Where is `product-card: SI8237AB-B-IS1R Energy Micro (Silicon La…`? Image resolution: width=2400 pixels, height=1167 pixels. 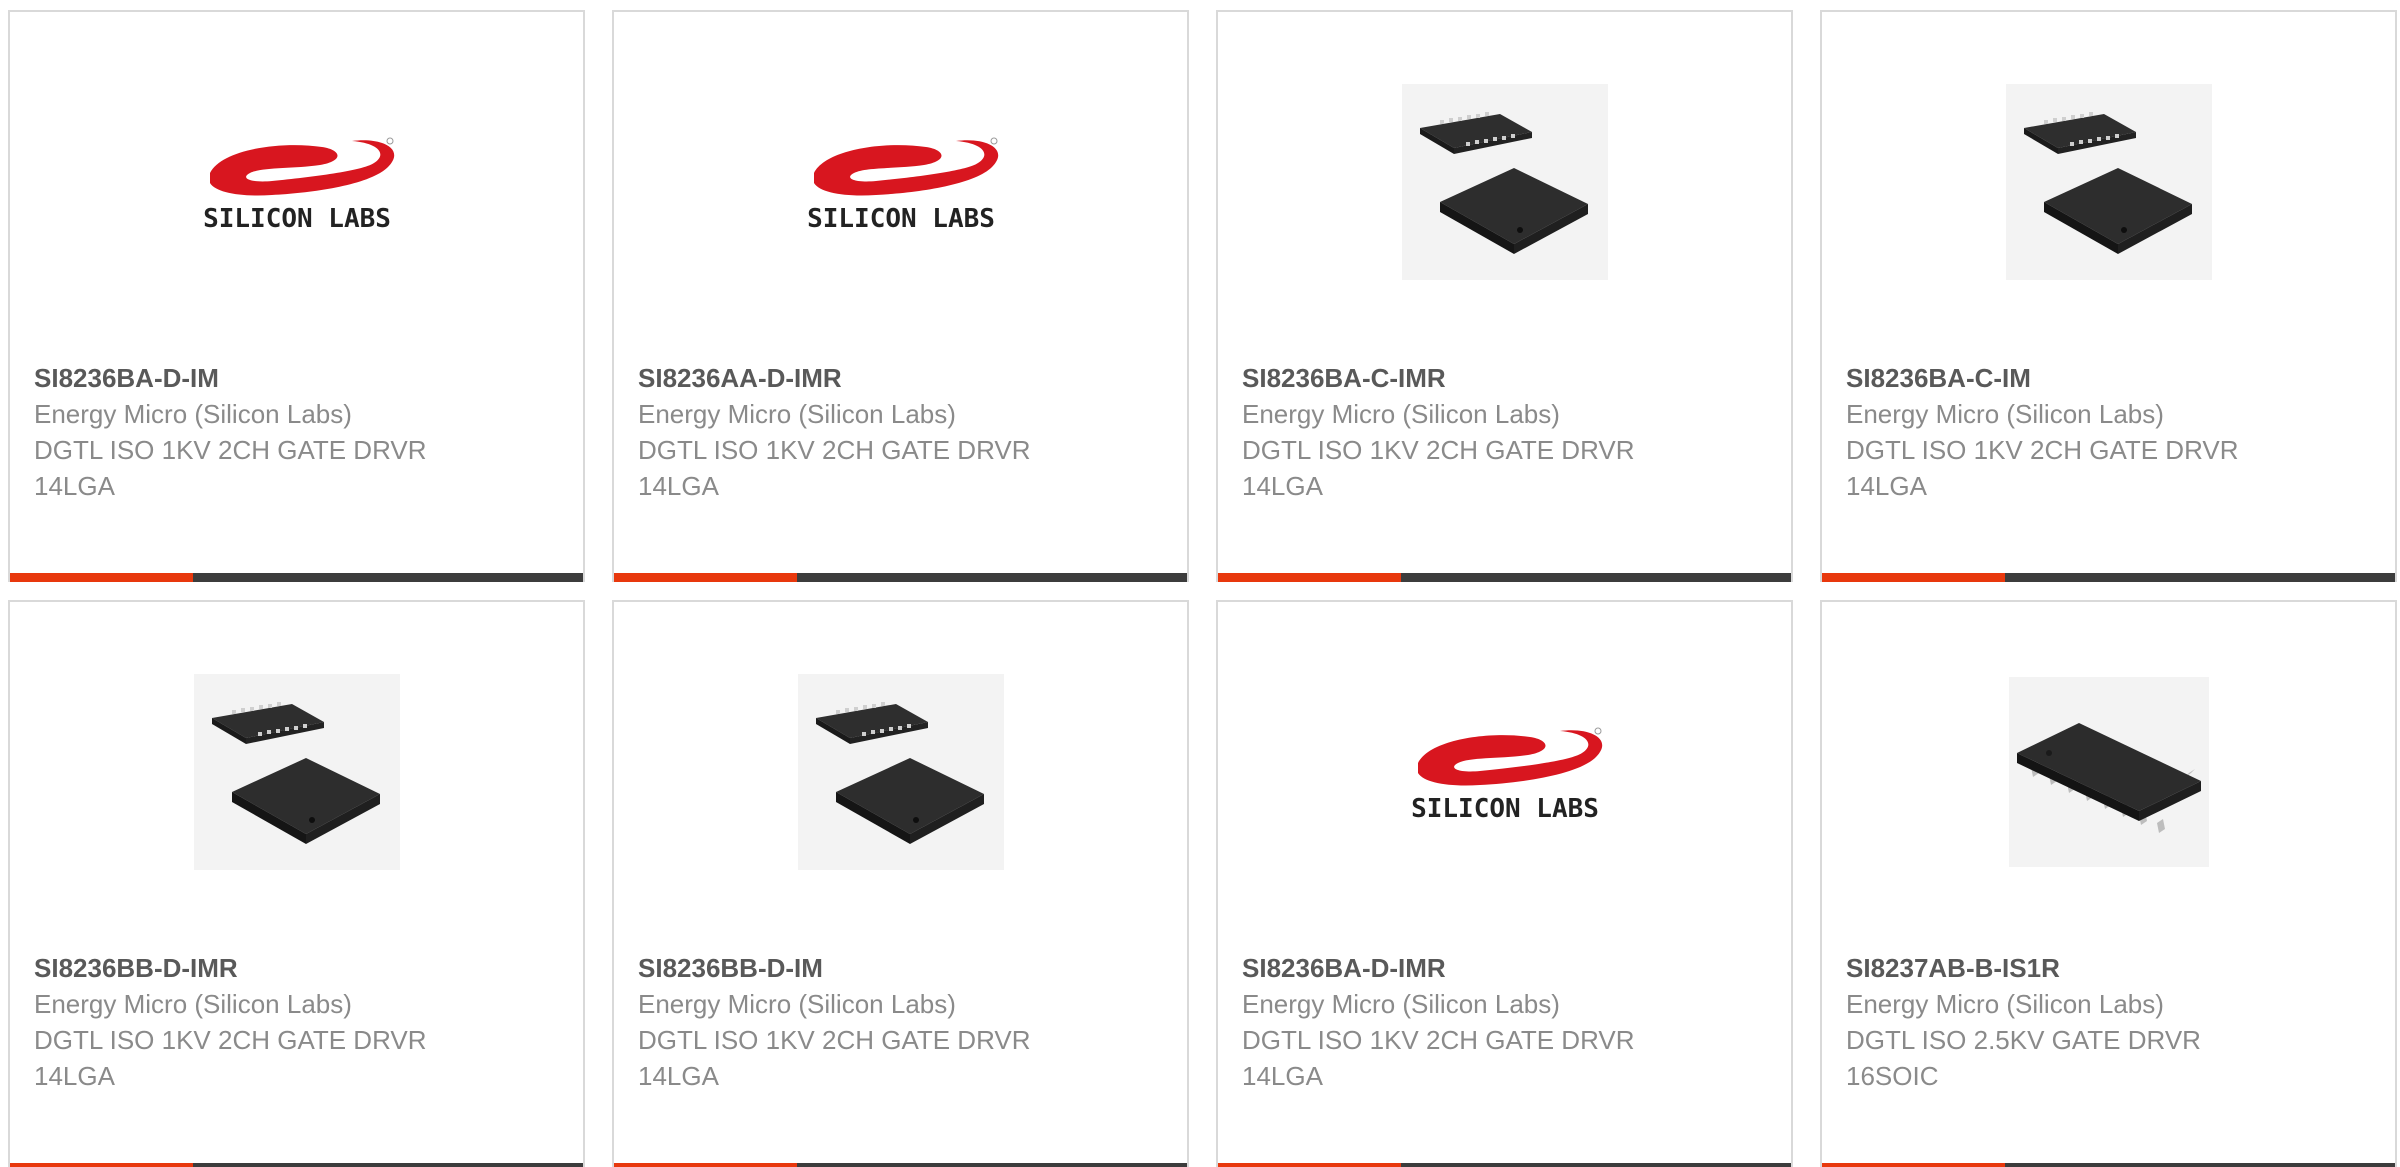 product-card: SI8237AB-B-IS1R Energy Micro (Silicon La… is located at coordinates (2108, 883).